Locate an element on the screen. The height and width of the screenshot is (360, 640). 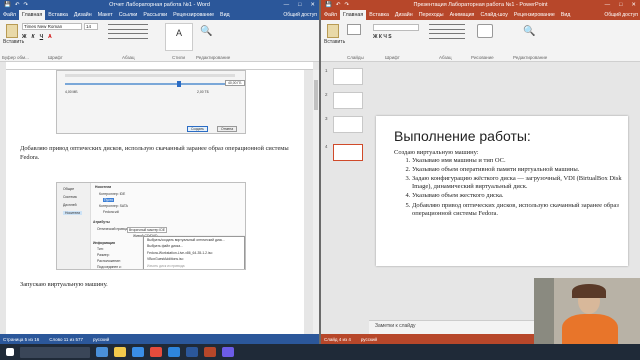
explorer-icon is located at coordinates (120, 352).